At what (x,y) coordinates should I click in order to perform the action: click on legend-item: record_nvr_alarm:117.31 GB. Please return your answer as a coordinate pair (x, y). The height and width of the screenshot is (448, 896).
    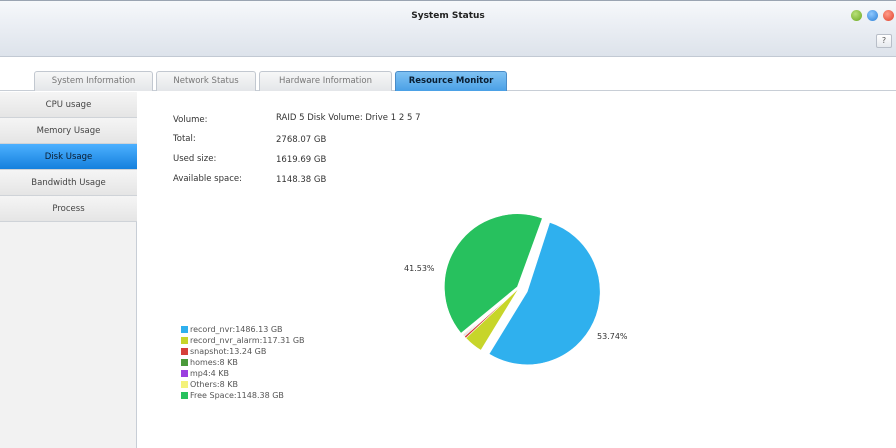
    Looking at the image, I should click on (243, 340).